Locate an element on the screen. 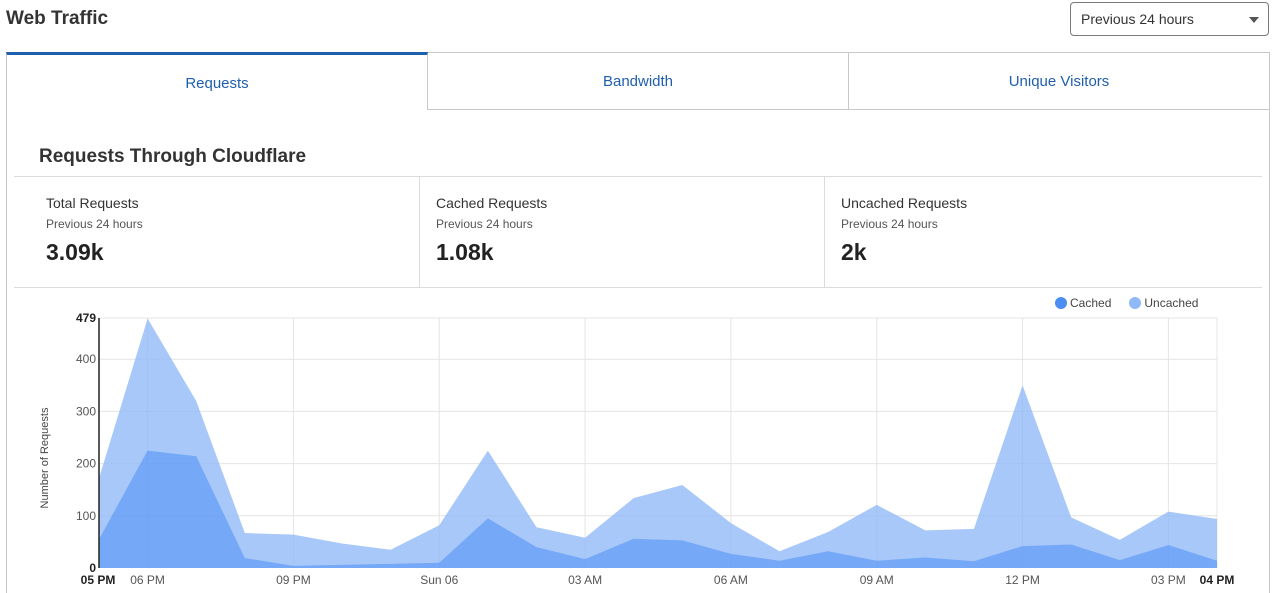 The height and width of the screenshot is (593, 1274). stat-value: 3.09k is located at coordinates (75, 252).